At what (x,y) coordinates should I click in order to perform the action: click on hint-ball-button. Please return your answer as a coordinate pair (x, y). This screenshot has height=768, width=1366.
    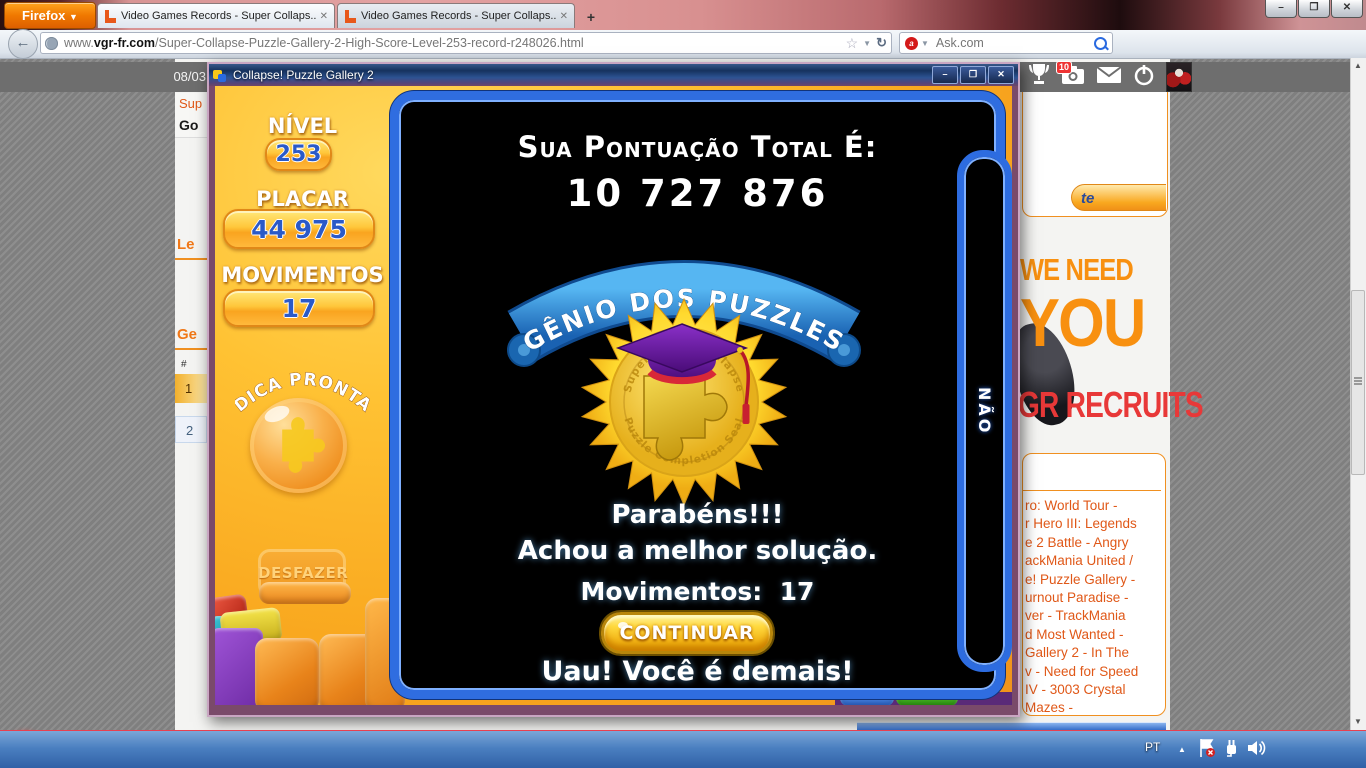
    Looking at the image, I should click on (298, 445).